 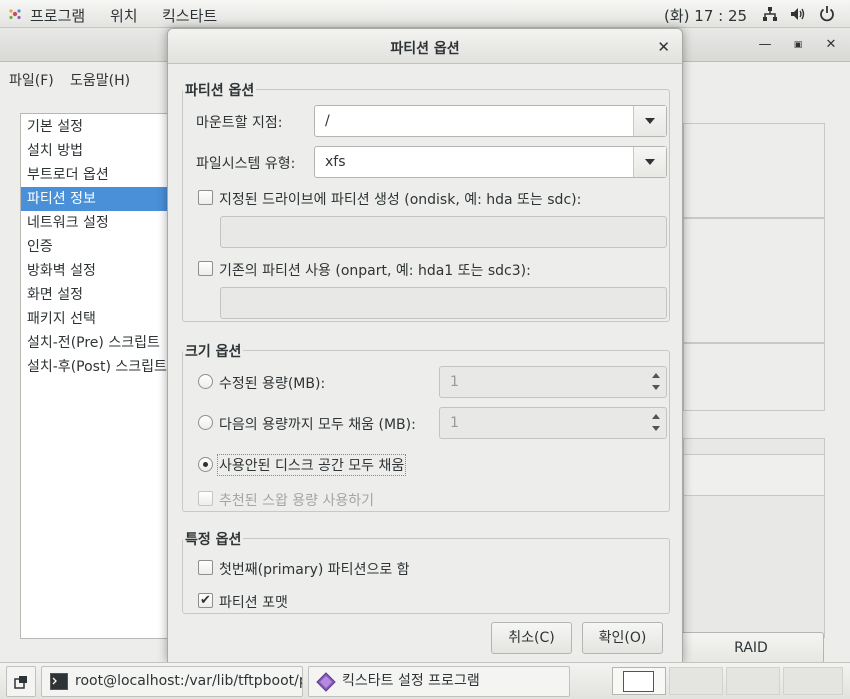 I want to click on fill-disk-radio, so click(x=205, y=464).